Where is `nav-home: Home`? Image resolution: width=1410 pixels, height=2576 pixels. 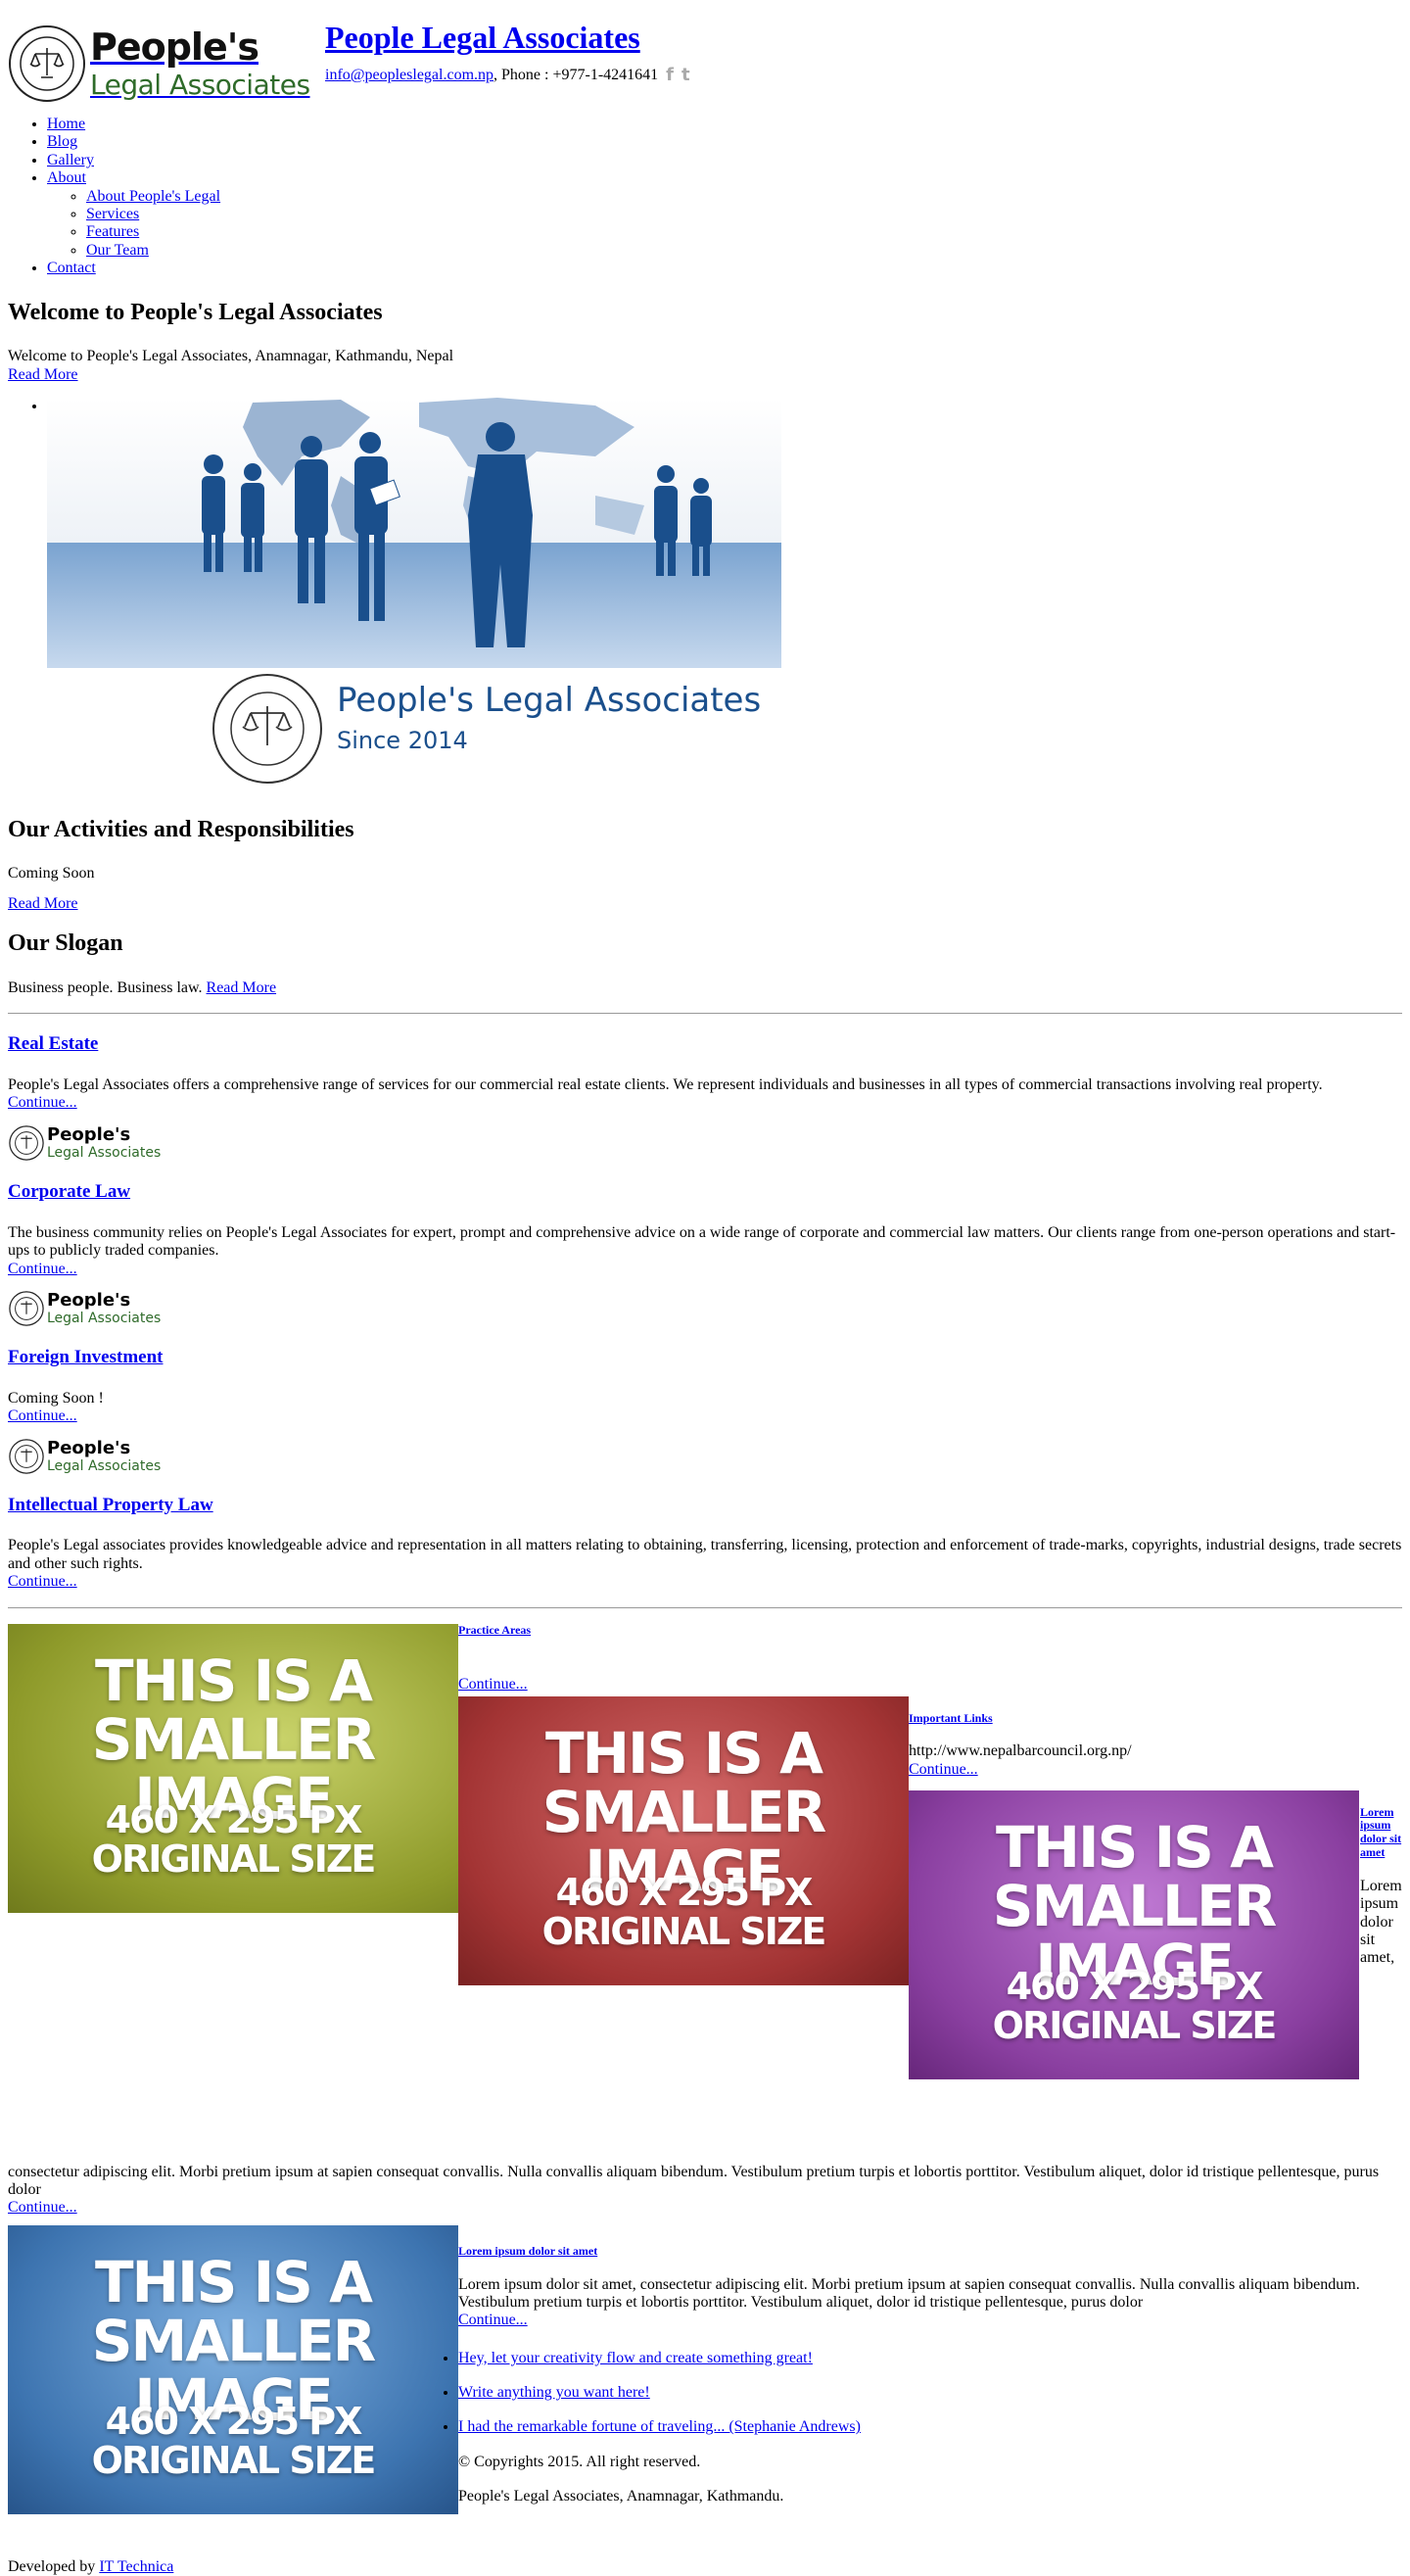
nav-home: Home is located at coordinates (66, 124).